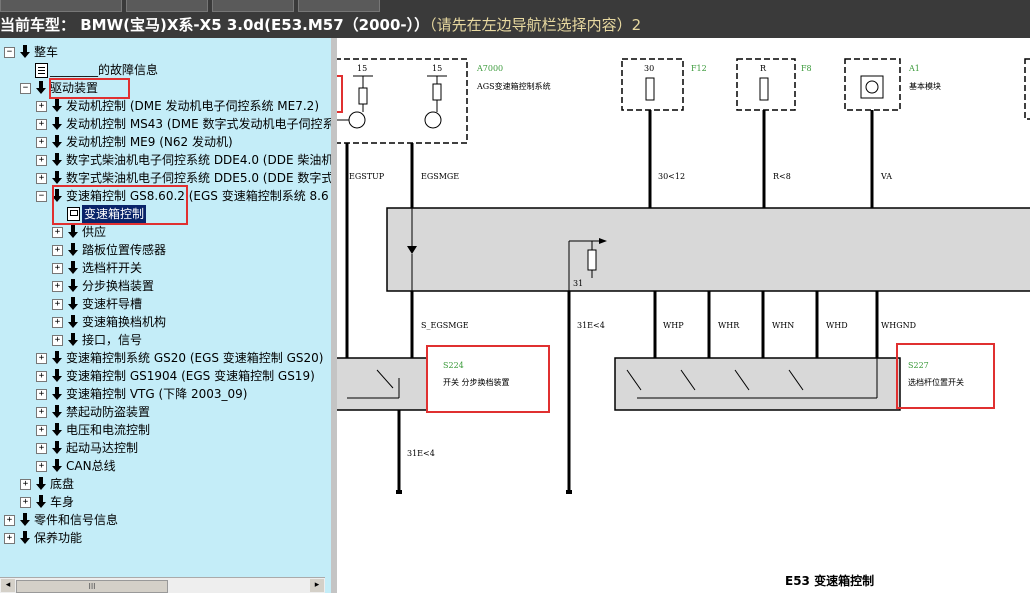 This screenshot has width=1030, height=593. Describe the element at coordinates (165, 466) in the screenshot. I see `tree-item-can-bus: + CAN总线` at that location.